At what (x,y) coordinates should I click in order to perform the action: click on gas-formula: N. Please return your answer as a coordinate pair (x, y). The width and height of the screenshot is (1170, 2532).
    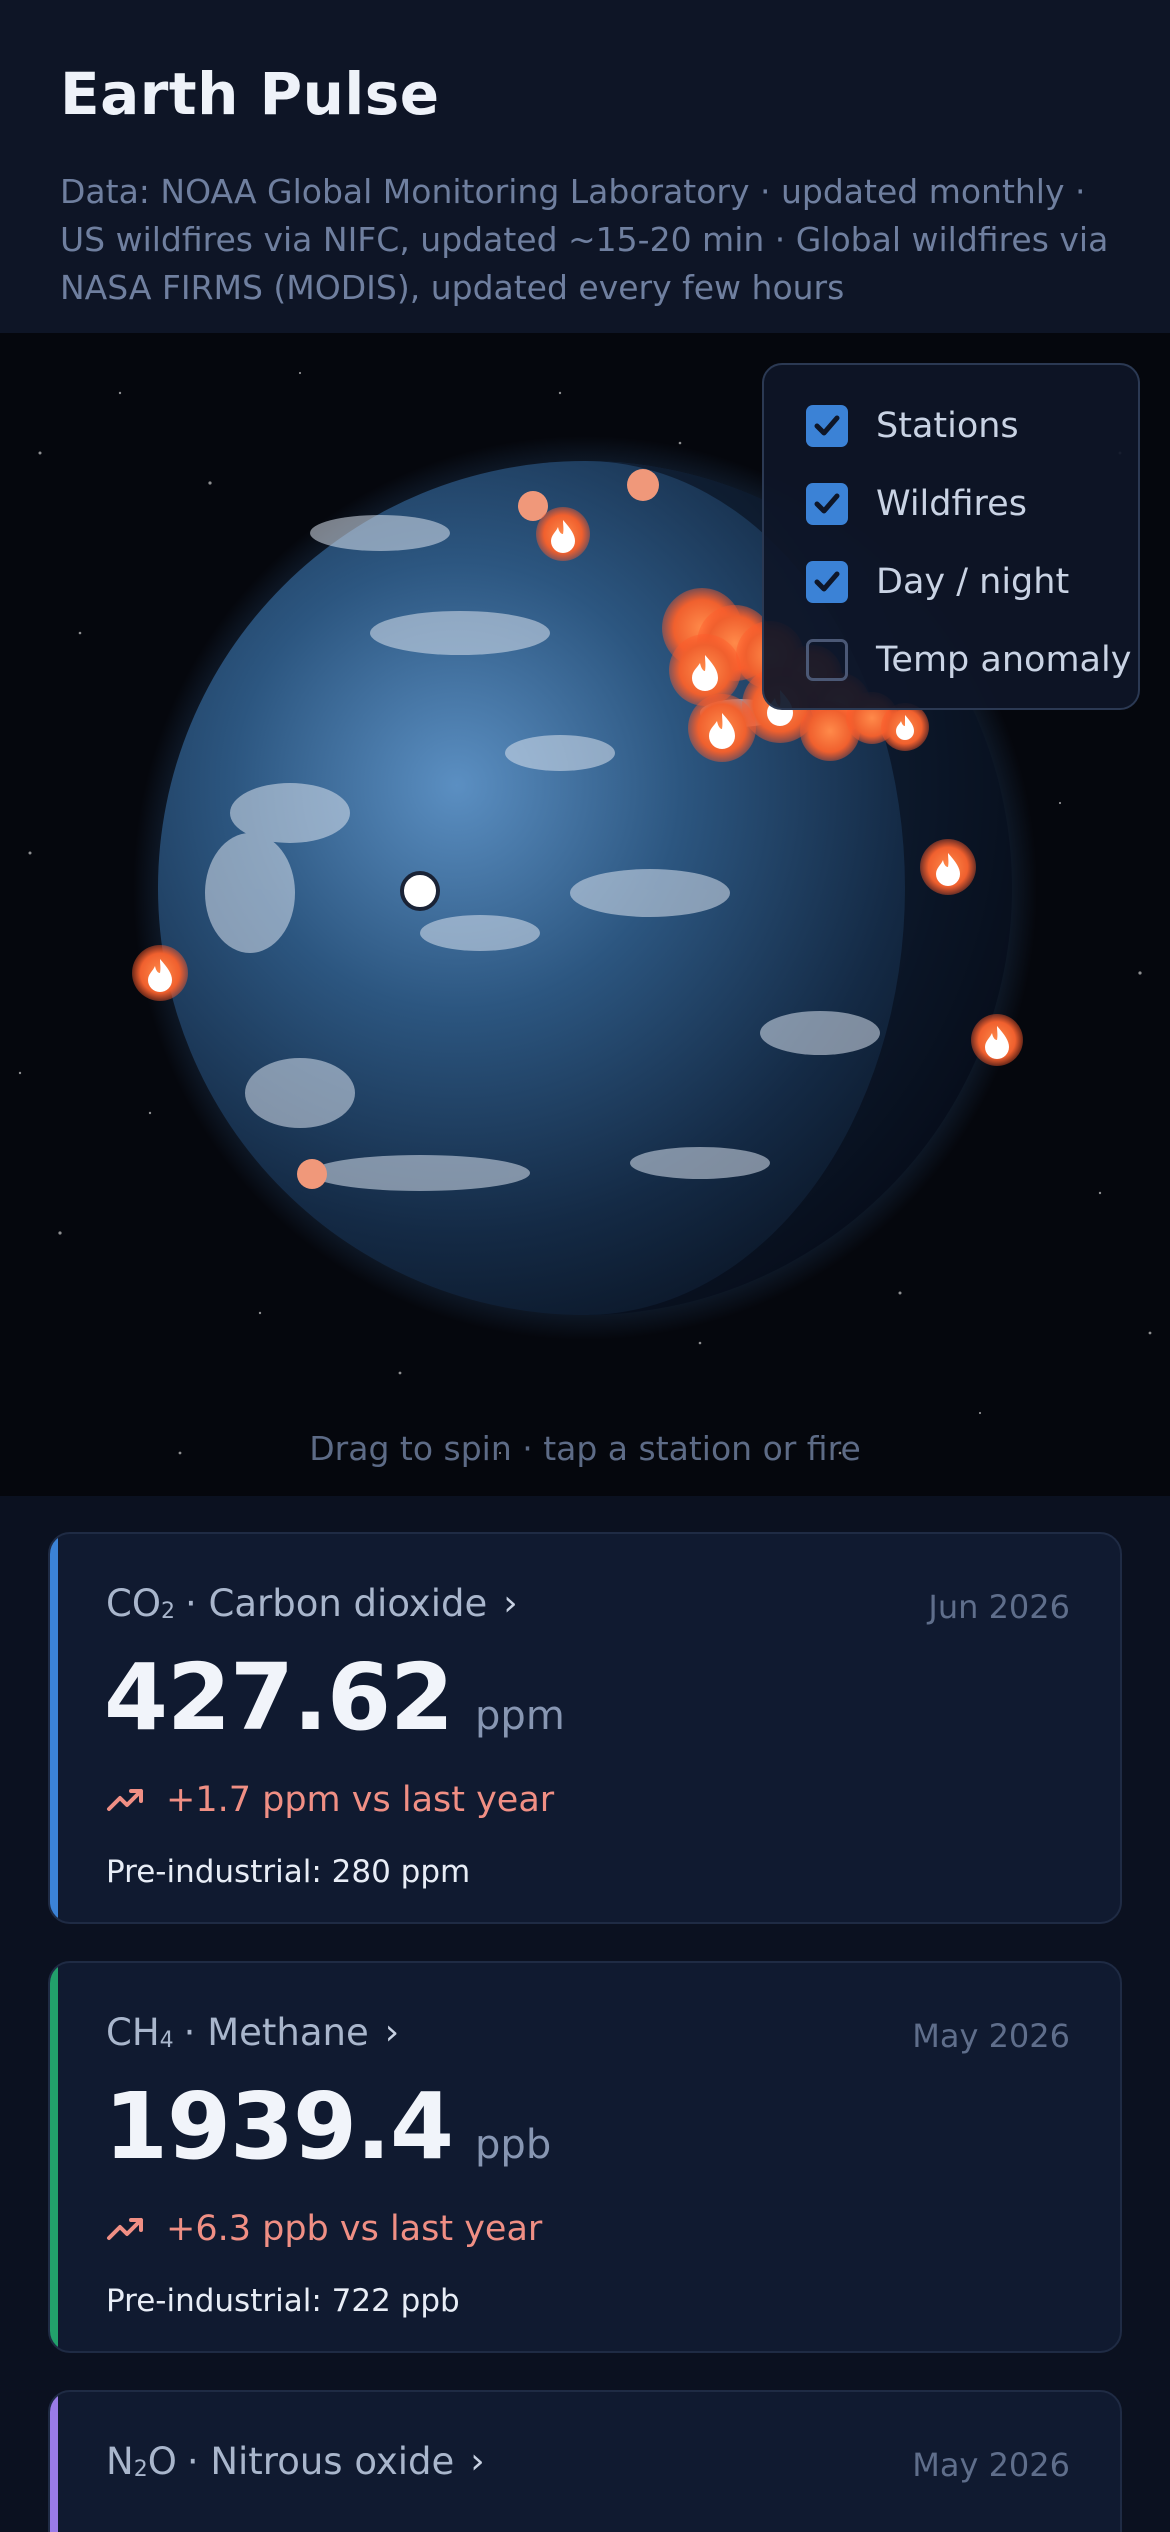
    Looking at the image, I should click on (120, 2461).